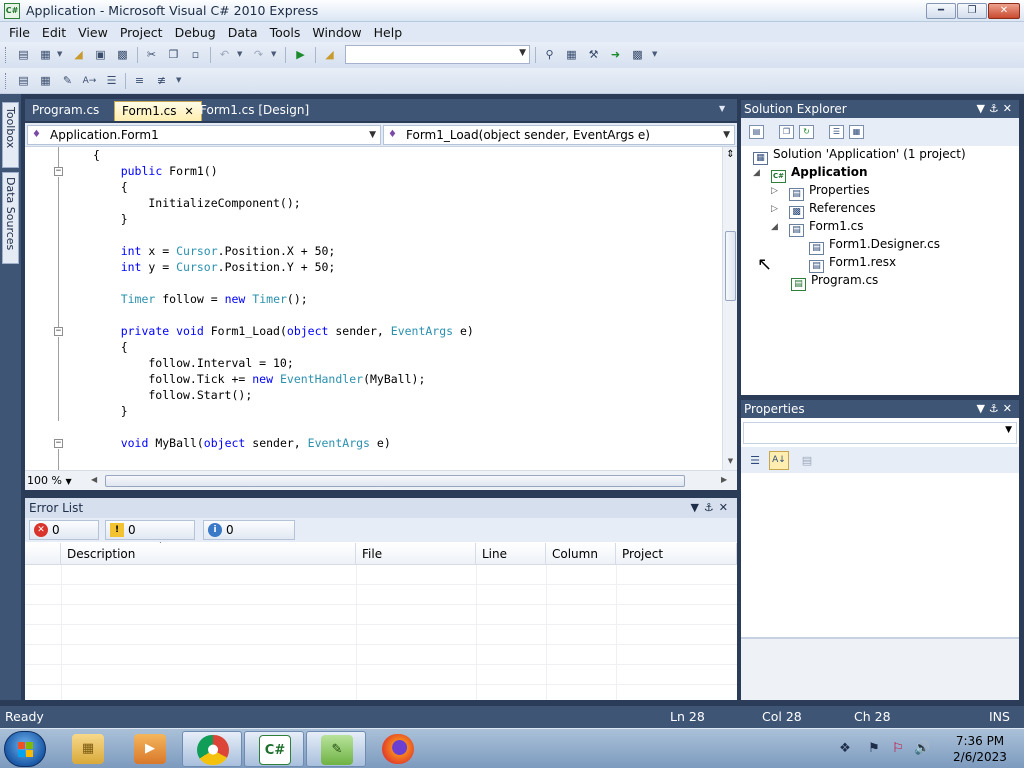  Describe the element at coordinates (437, 54) in the screenshot. I see `find-combo: ▼` at that location.